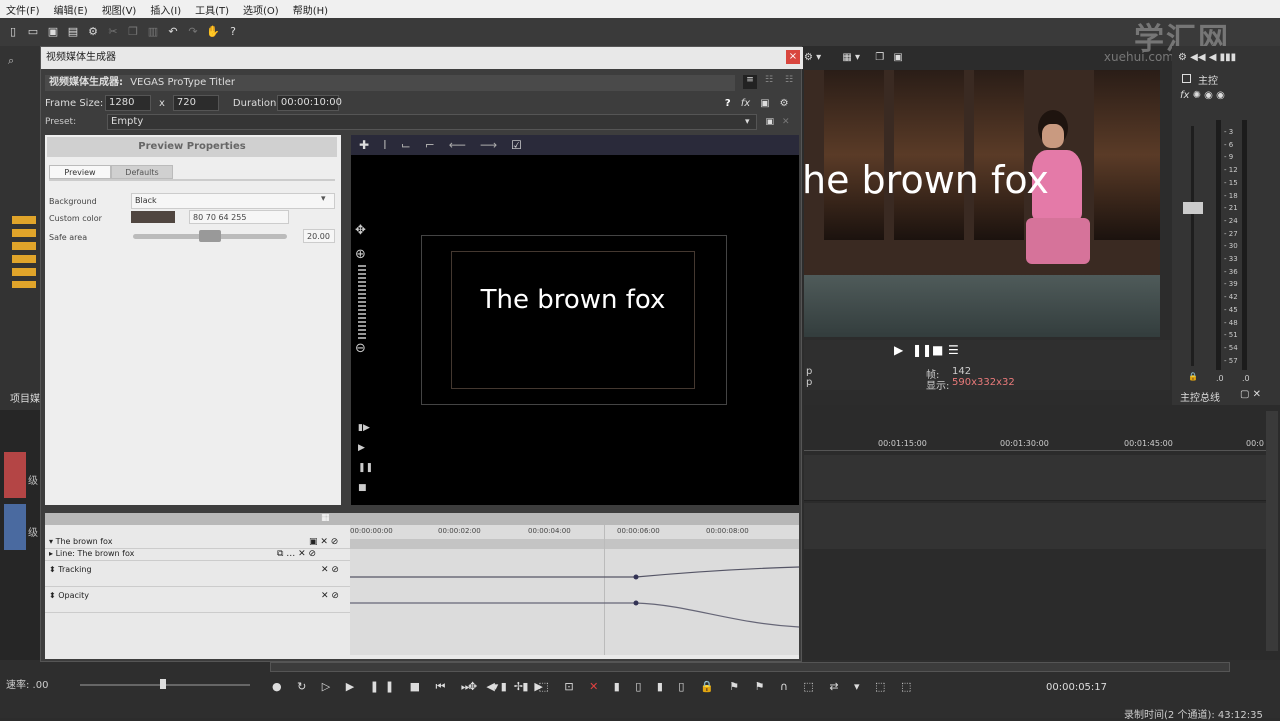  I want to click on paste-icon: ▥, so click(153, 32).